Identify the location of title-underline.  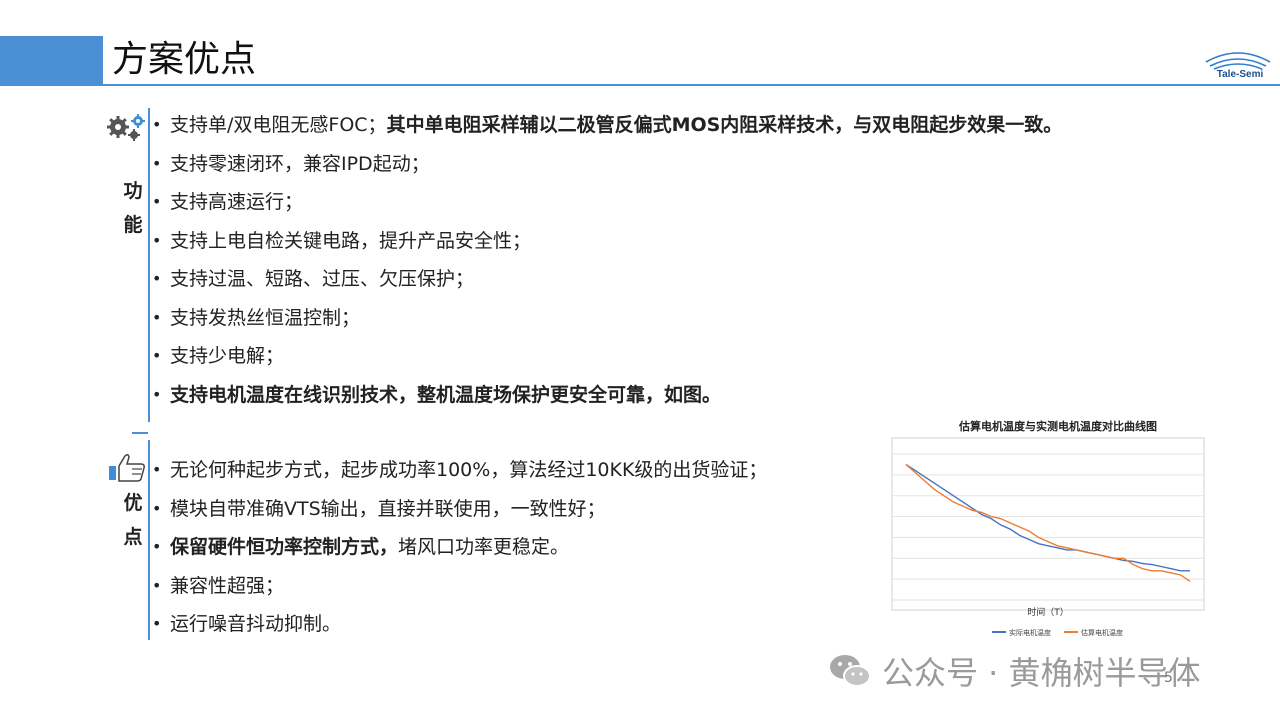
(640, 85).